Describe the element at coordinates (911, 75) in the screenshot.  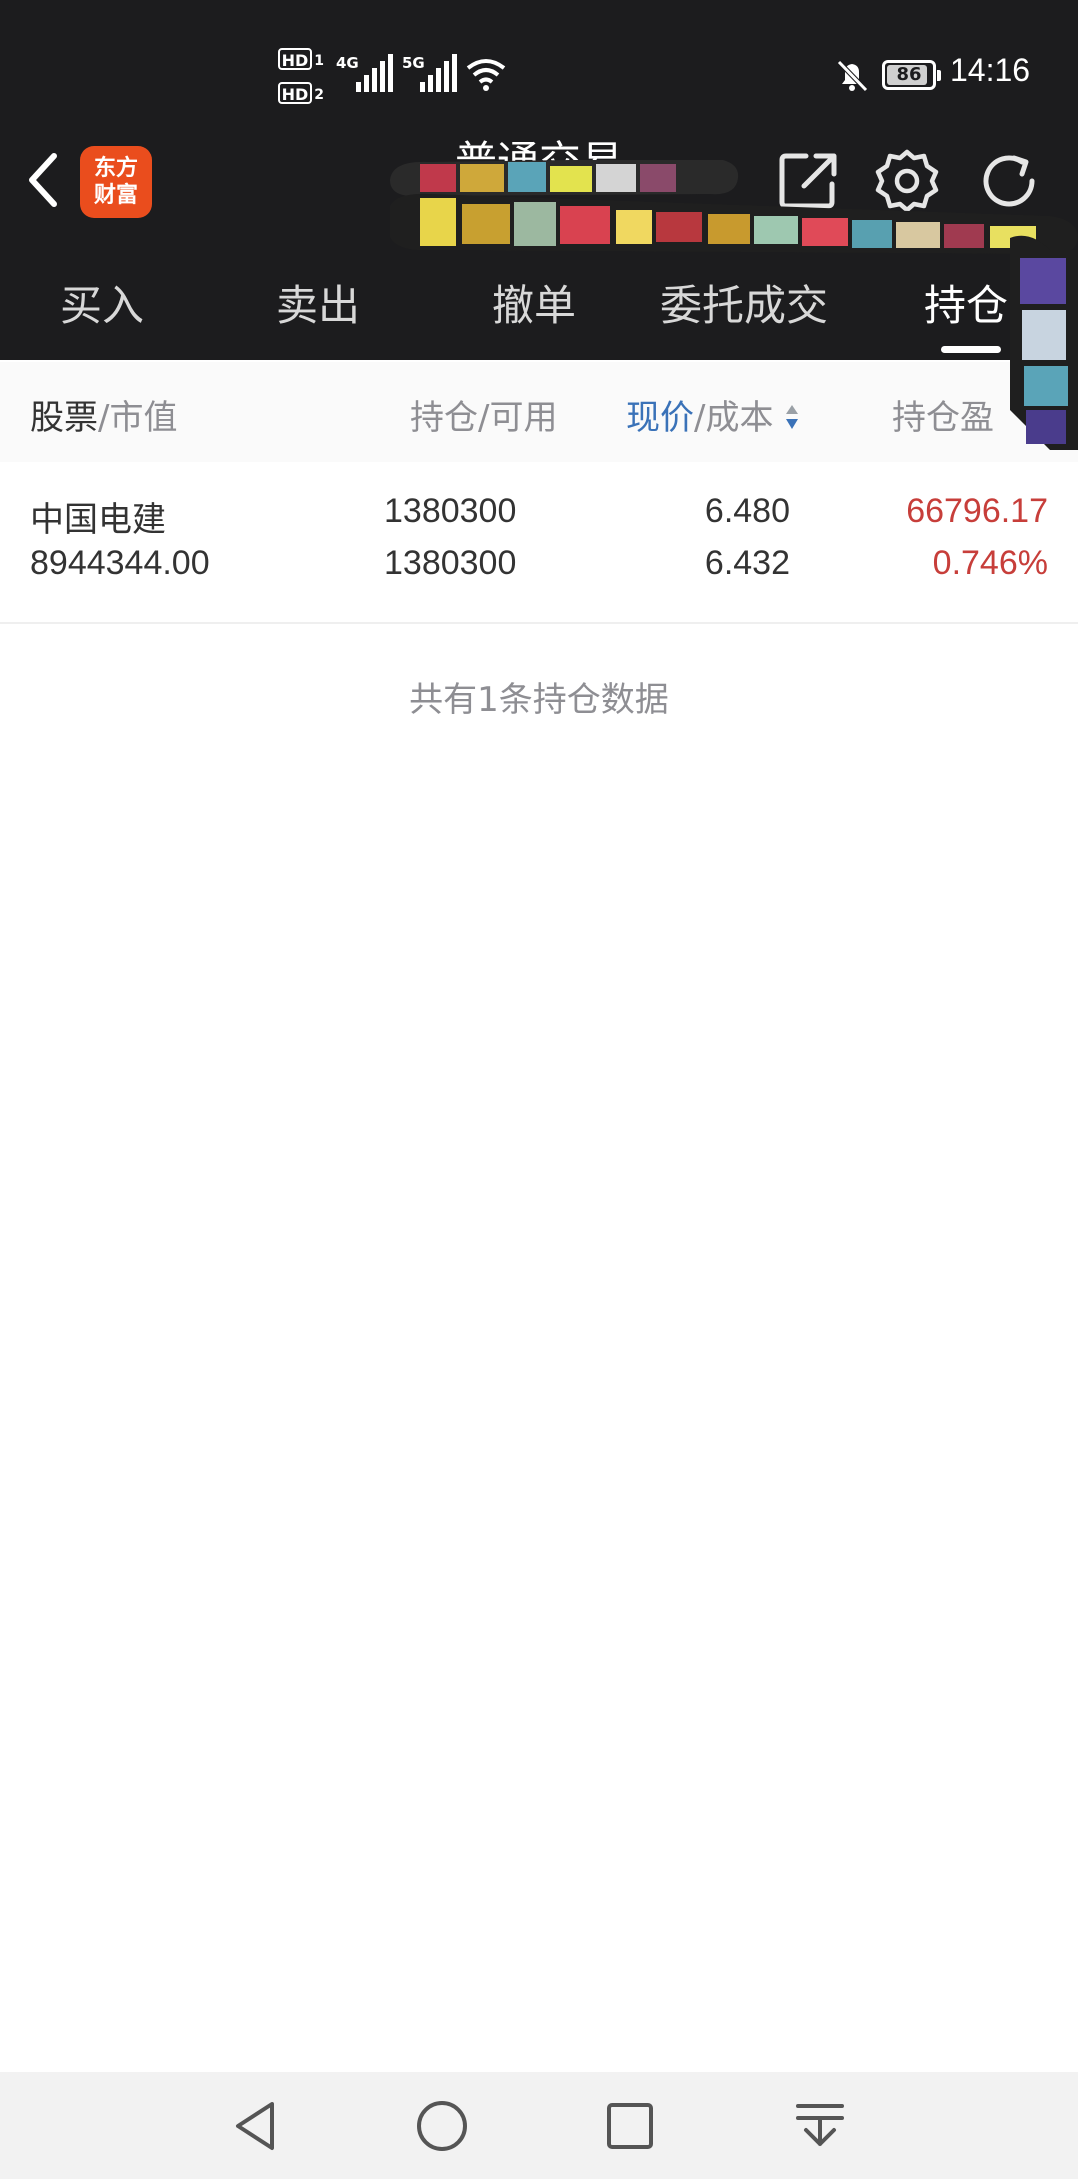
I see `battery-indicator: 86` at that location.